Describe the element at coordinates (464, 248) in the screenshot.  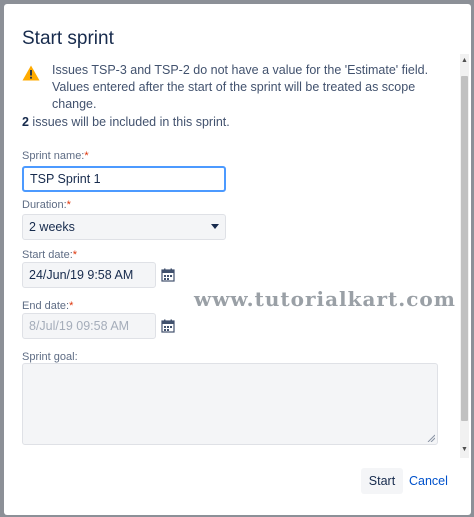
I see `scrollbar-thumb` at that location.